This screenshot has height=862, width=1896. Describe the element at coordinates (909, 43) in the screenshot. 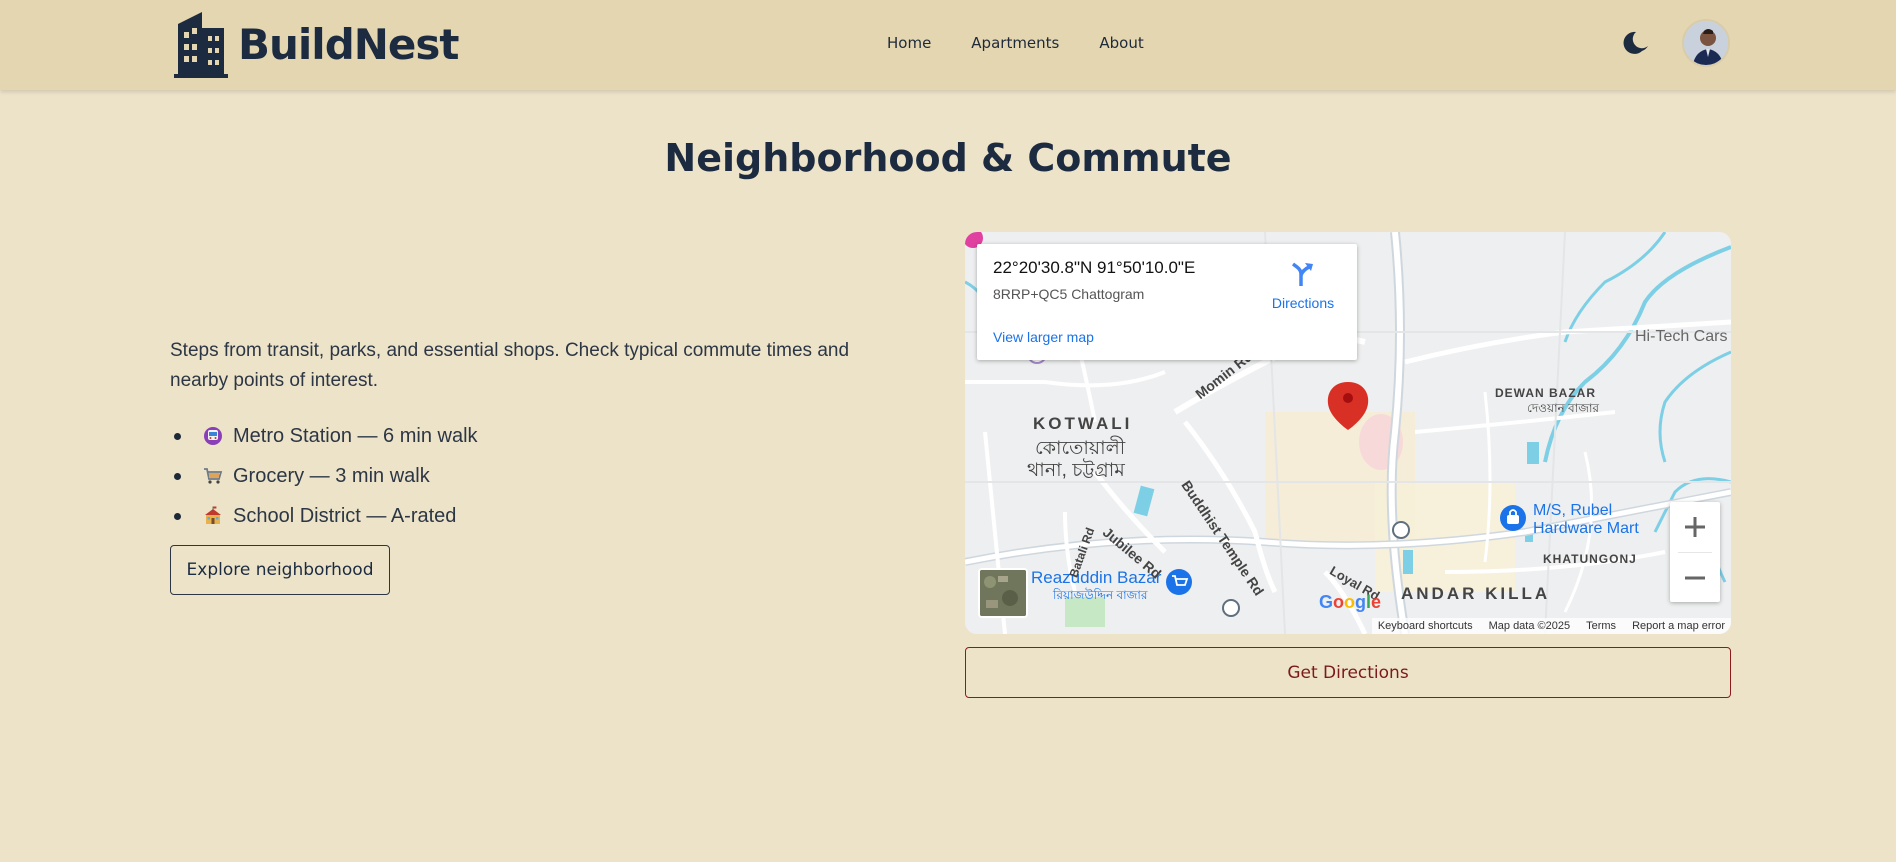

I see `nav-home: Home` at that location.